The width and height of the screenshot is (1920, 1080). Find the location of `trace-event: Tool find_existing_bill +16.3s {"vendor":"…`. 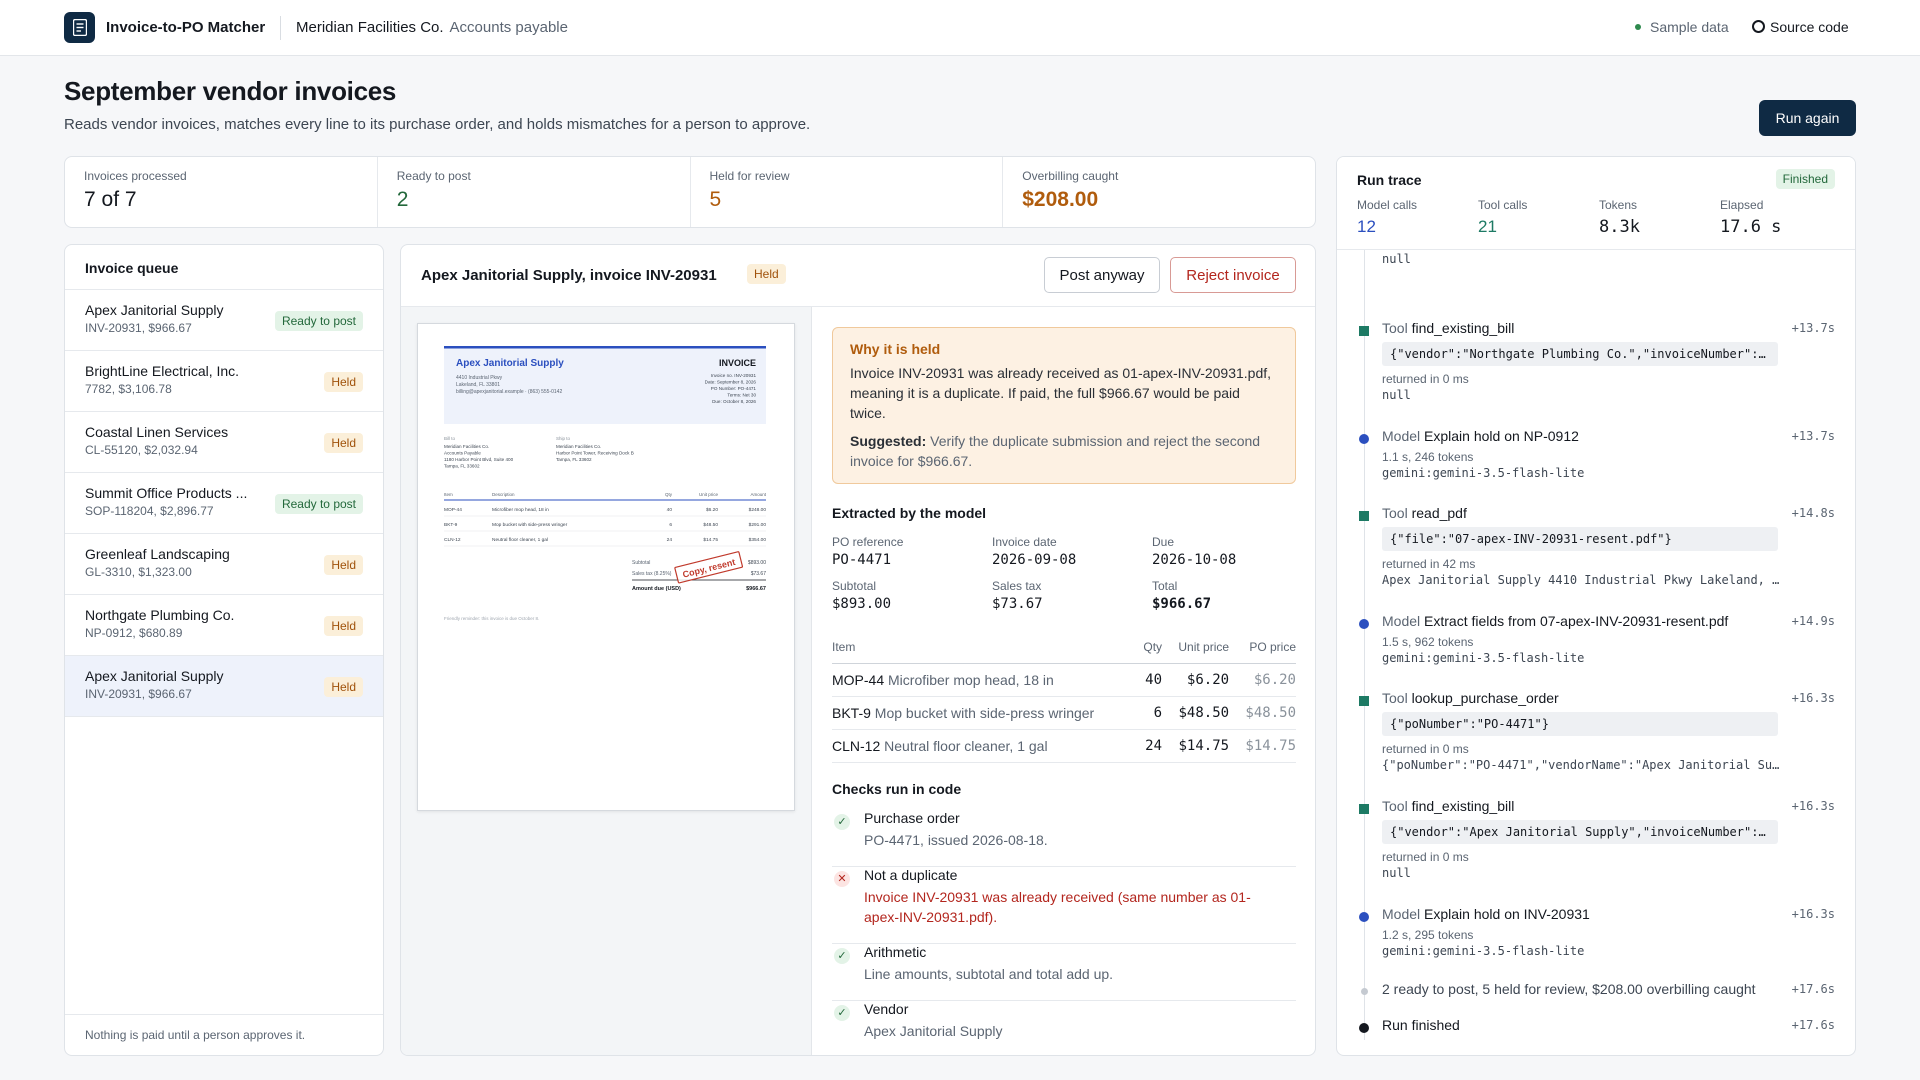

trace-event: Tool find_existing_bill +16.3s {"vendor":"… is located at coordinates (1596, 839).